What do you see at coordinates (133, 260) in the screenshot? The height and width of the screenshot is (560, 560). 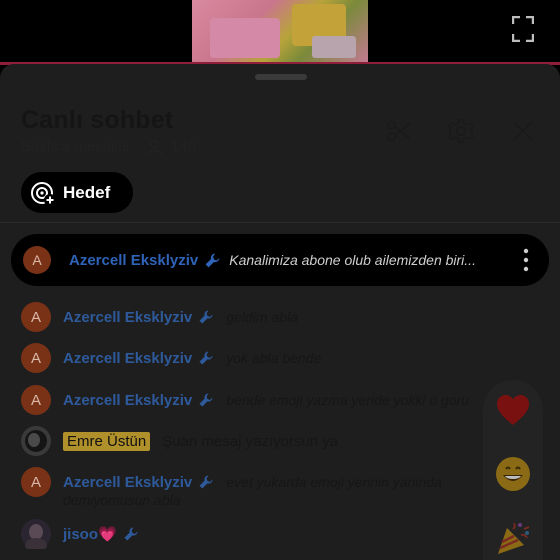 I see `pinned-author: Azercell Eksklyziv` at bounding box center [133, 260].